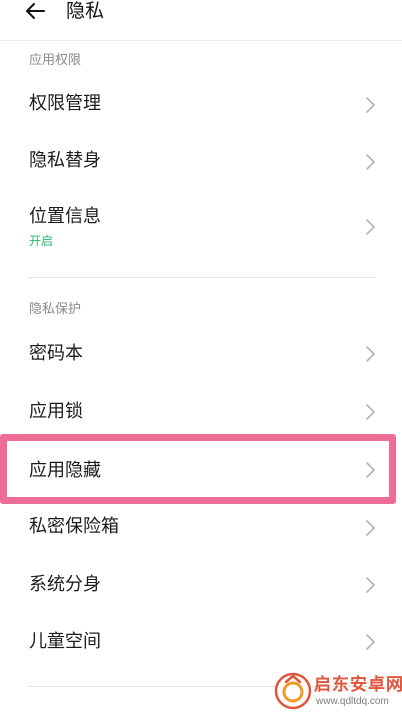  I want to click on list-item-location: 位置信息 开启, so click(201, 227).